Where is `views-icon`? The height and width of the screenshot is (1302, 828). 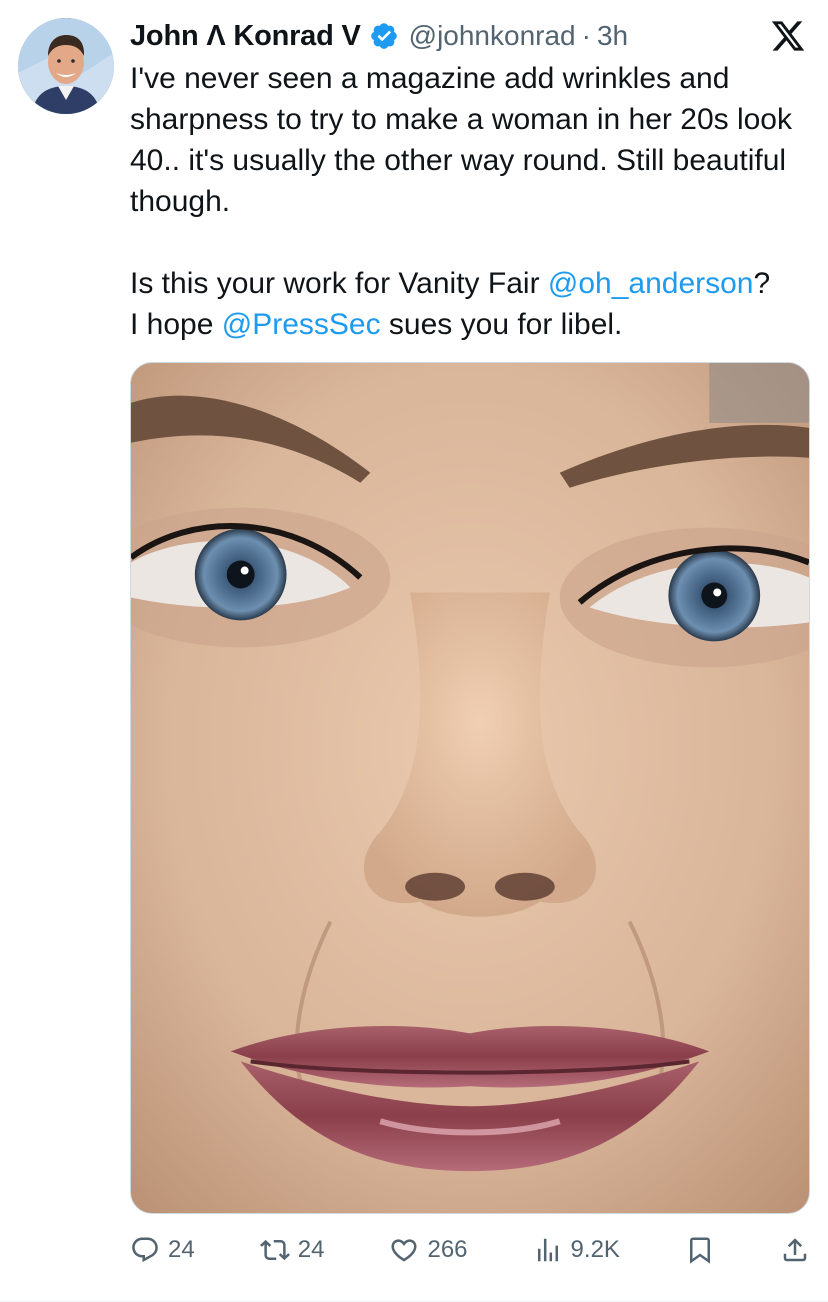
views-icon is located at coordinates (547, 1250).